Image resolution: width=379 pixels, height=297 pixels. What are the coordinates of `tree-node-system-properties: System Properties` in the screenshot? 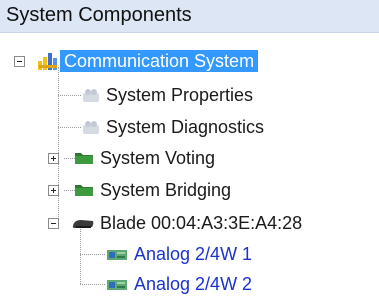 It's located at (189, 95).